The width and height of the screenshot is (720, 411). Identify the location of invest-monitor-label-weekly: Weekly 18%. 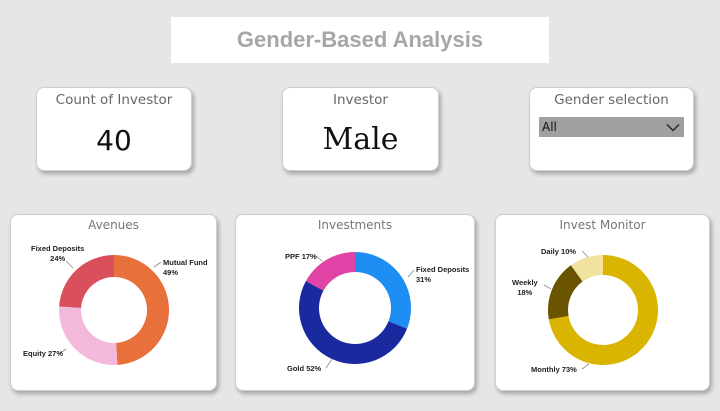
(525, 287).